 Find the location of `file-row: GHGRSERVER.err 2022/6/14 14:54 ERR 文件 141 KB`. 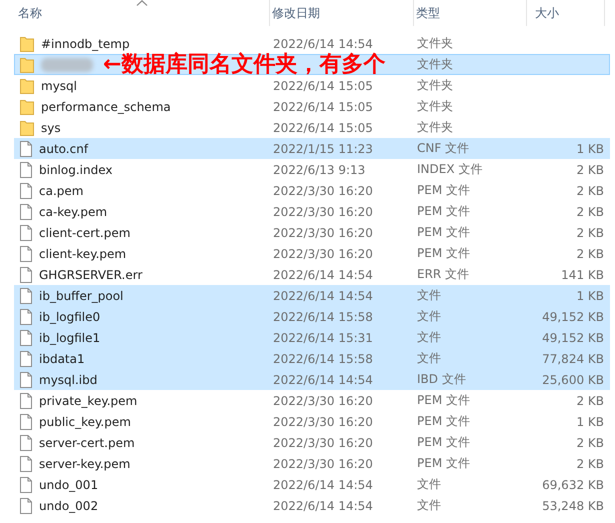

file-row: GHGRSERVER.err 2022/6/14 14:54 ERR 文件 141 KB is located at coordinates (312, 274).